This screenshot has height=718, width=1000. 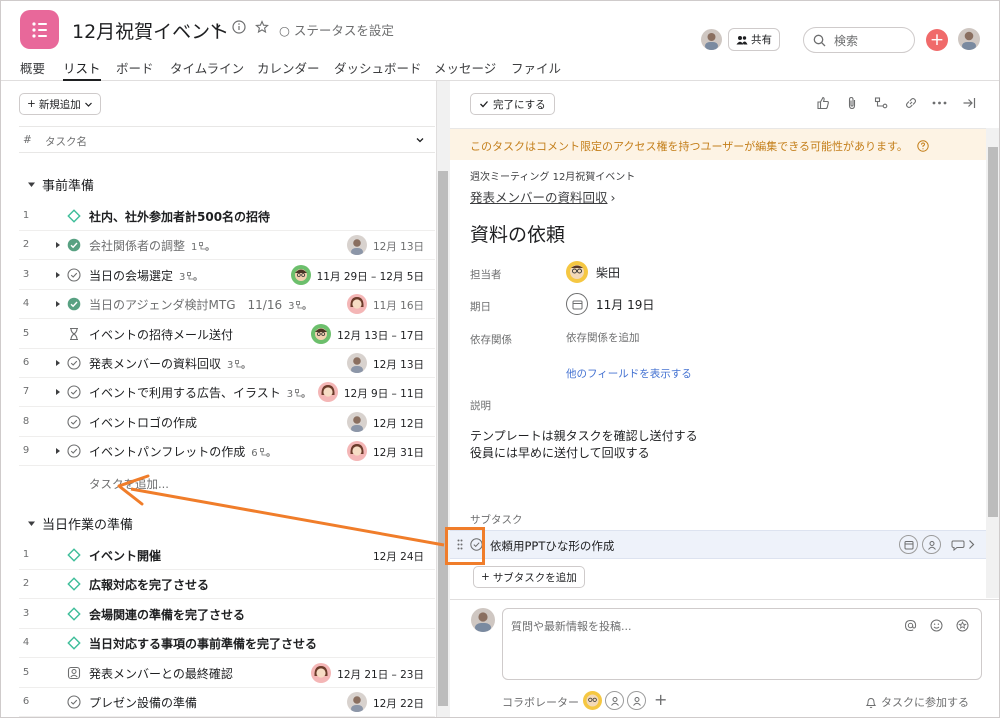 What do you see at coordinates (660, 699) in the screenshot?
I see `add-collaborator-icon: +` at bounding box center [660, 699].